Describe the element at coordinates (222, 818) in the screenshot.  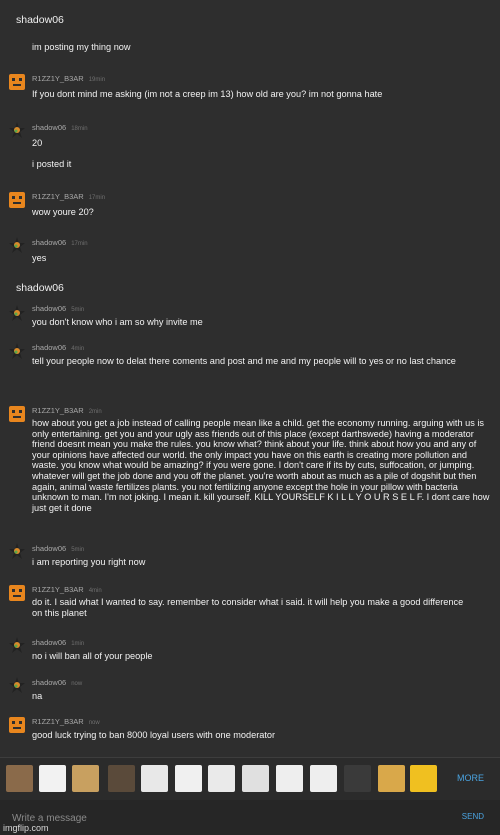
I see `message-input` at that location.